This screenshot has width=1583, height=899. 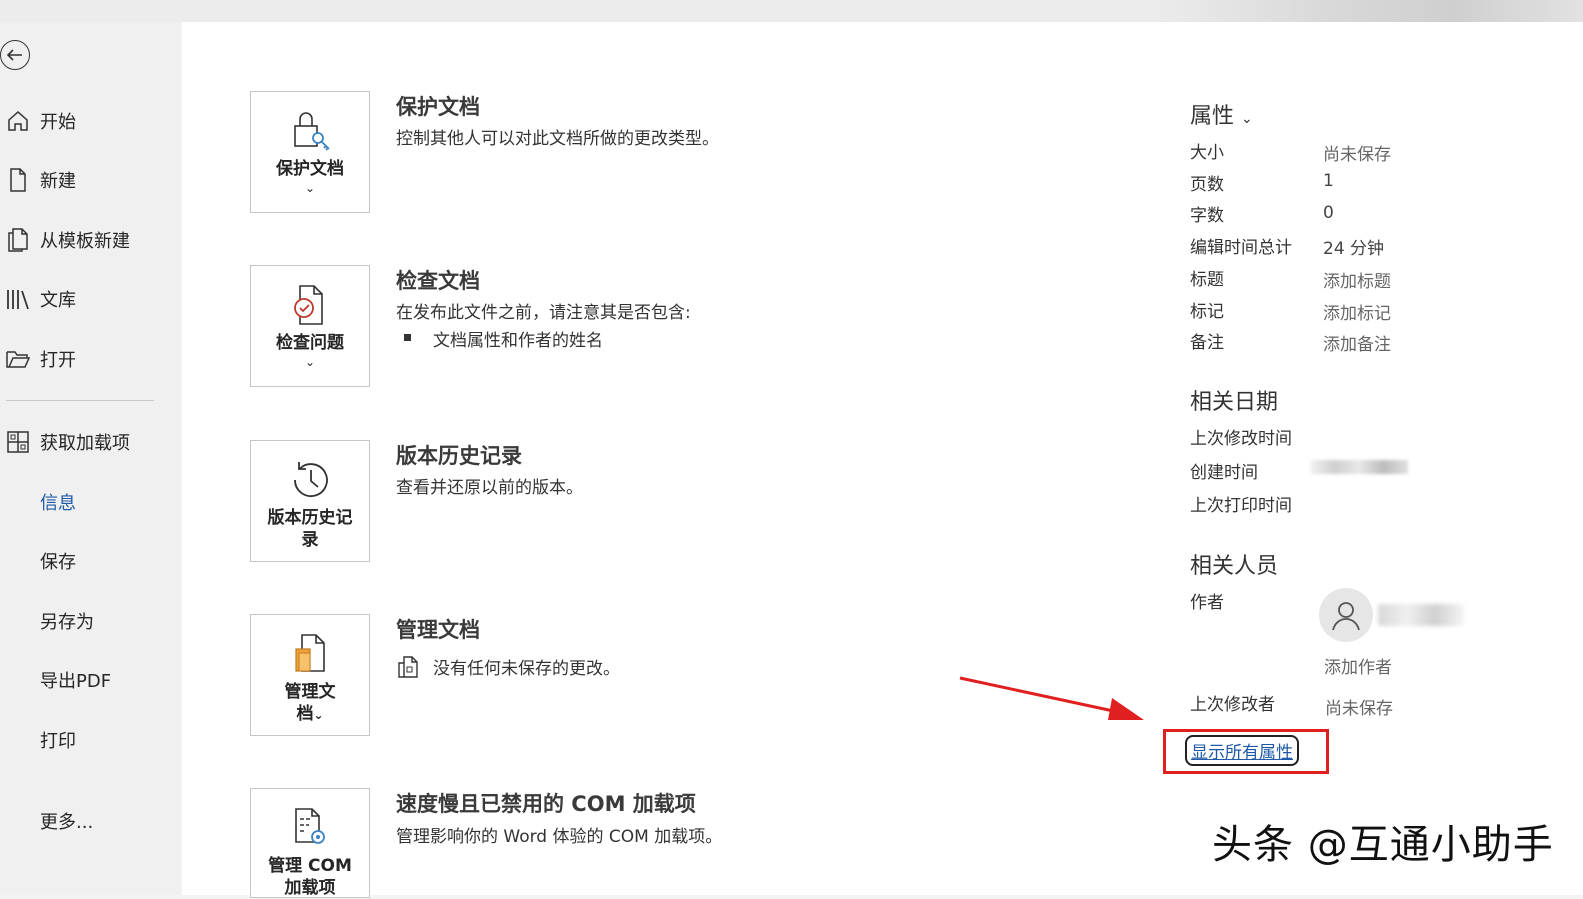 I want to click on nav-save-as: 另存为, so click(x=67, y=621).